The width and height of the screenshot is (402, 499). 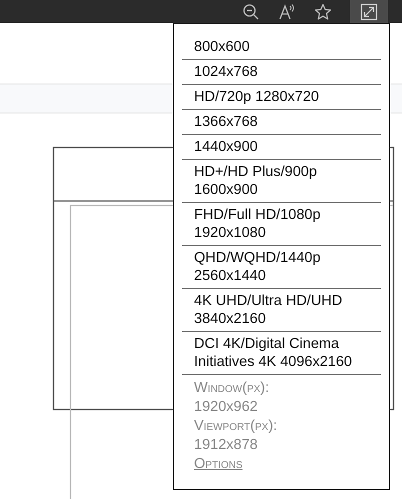 What do you see at coordinates (236, 426) in the screenshot?
I see `info-label: Viewport(px):` at bounding box center [236, 426].